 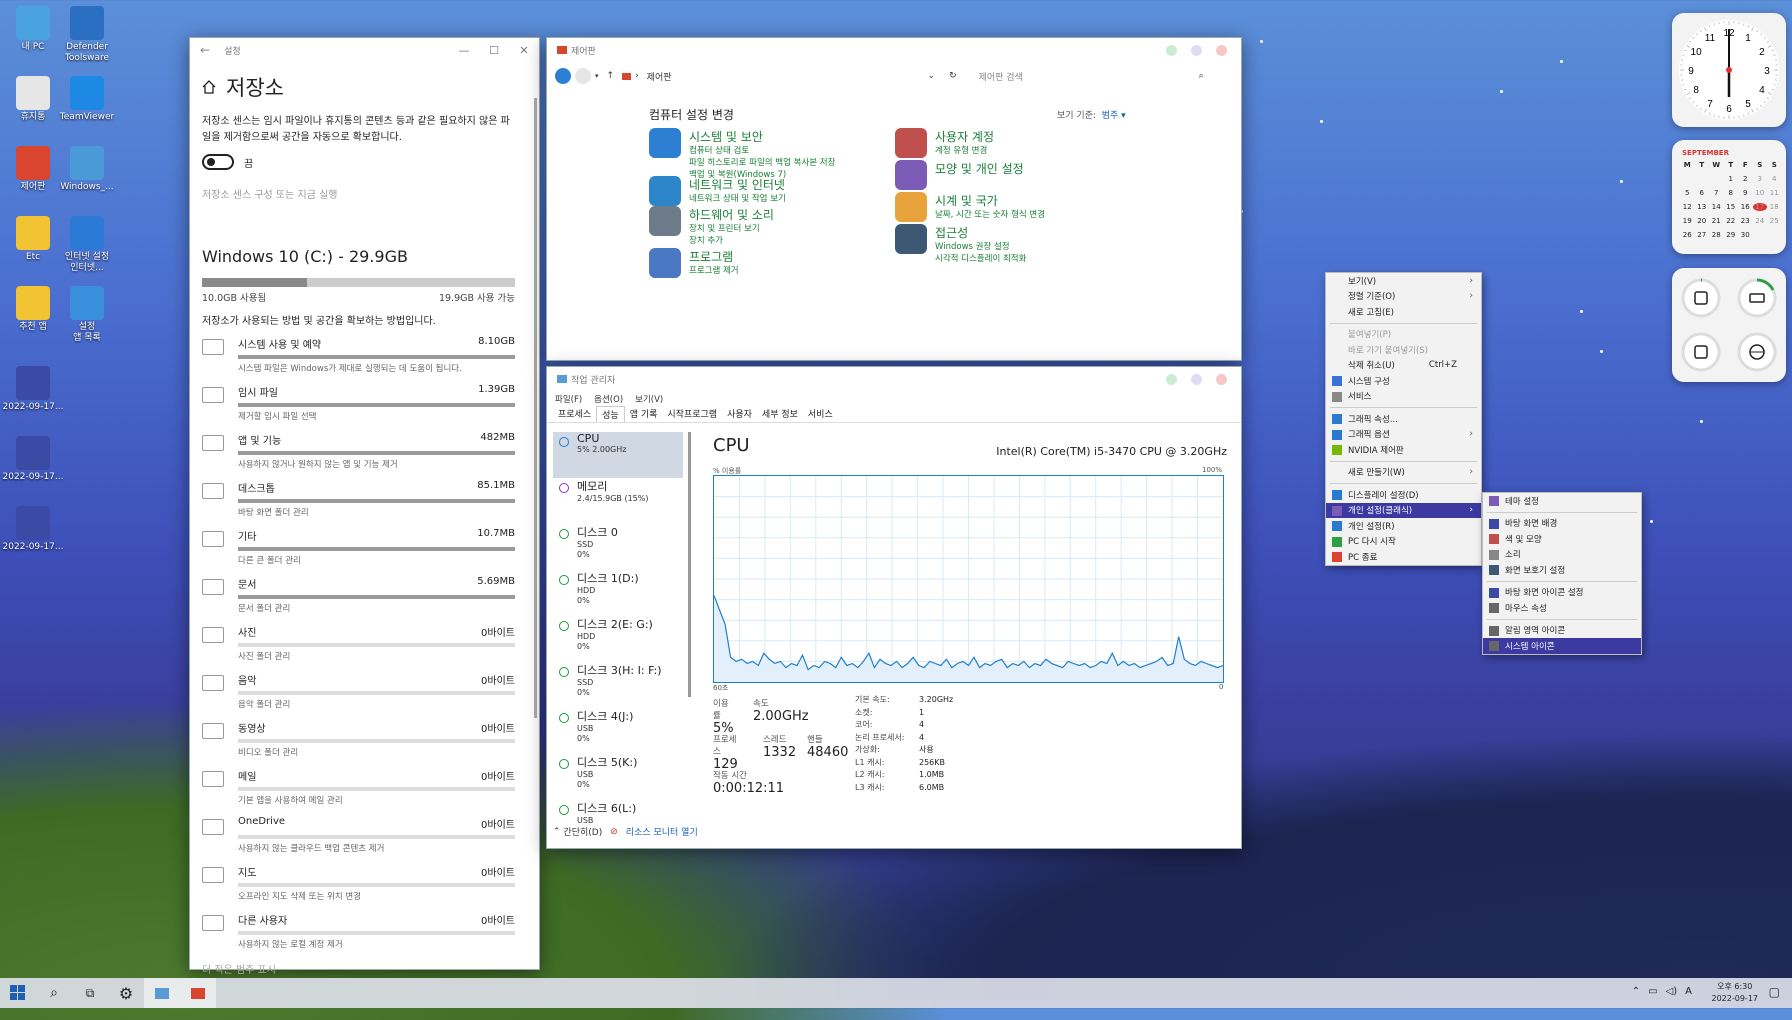 I want to click on storage-category: 메일0바이트기본 앱을 사용하여 메일 관리, so click(x=358, y=789).